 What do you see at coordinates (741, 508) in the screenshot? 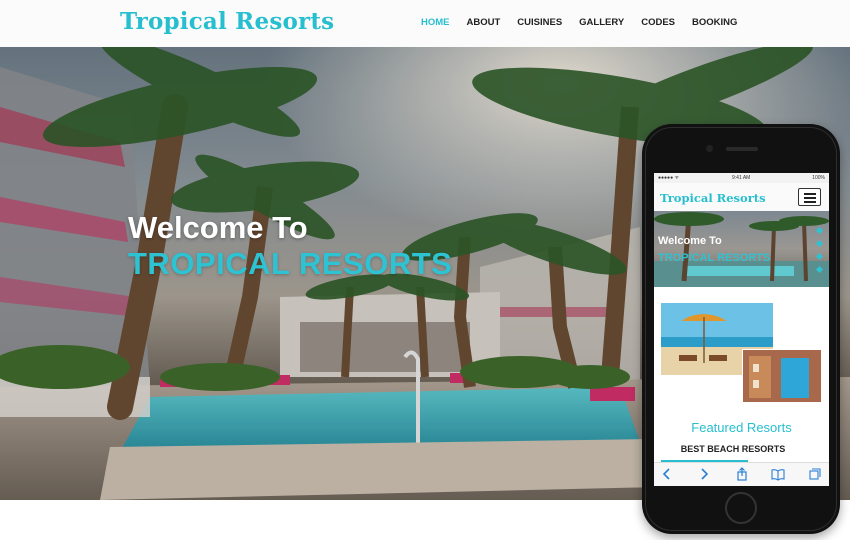
I see `phone-home-button` at bounding box center [741, 508].